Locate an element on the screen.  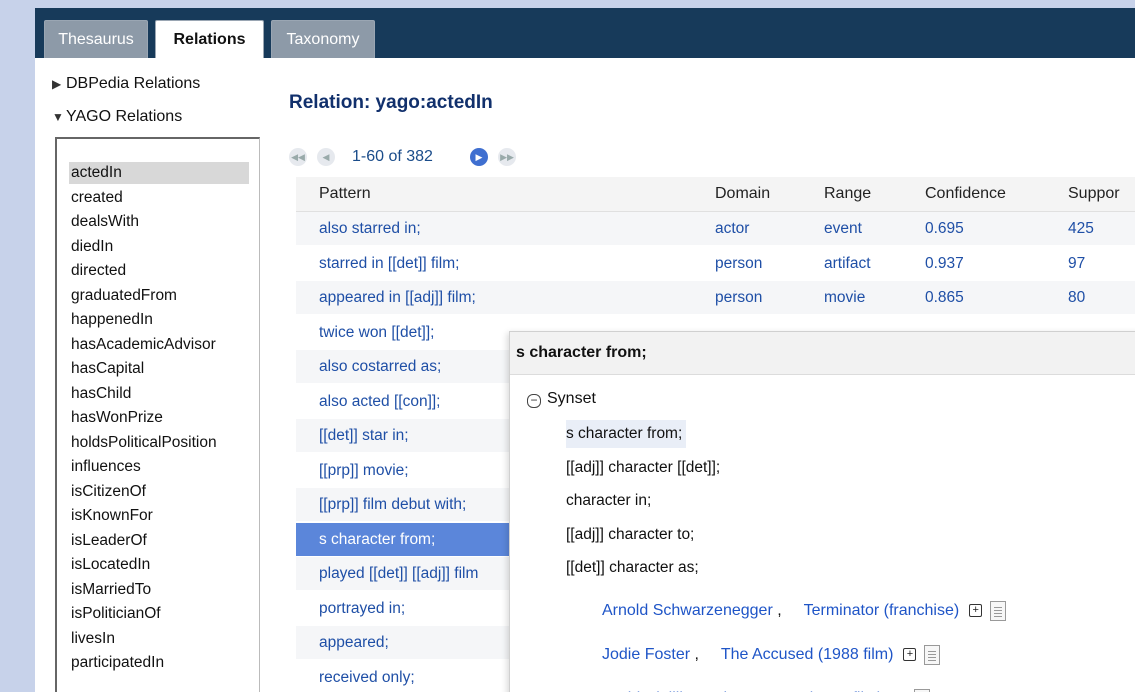
tree-node-label: YAGO Relations is located at coordinates (124, 116).